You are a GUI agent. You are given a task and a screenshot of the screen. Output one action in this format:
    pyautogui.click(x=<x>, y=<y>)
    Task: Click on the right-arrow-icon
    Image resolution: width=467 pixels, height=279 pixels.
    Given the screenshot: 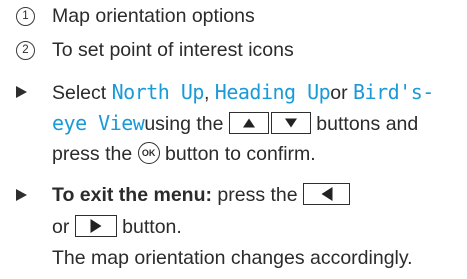 What is the action you would take?
    pyautogui.click(x=96, y=225)
    